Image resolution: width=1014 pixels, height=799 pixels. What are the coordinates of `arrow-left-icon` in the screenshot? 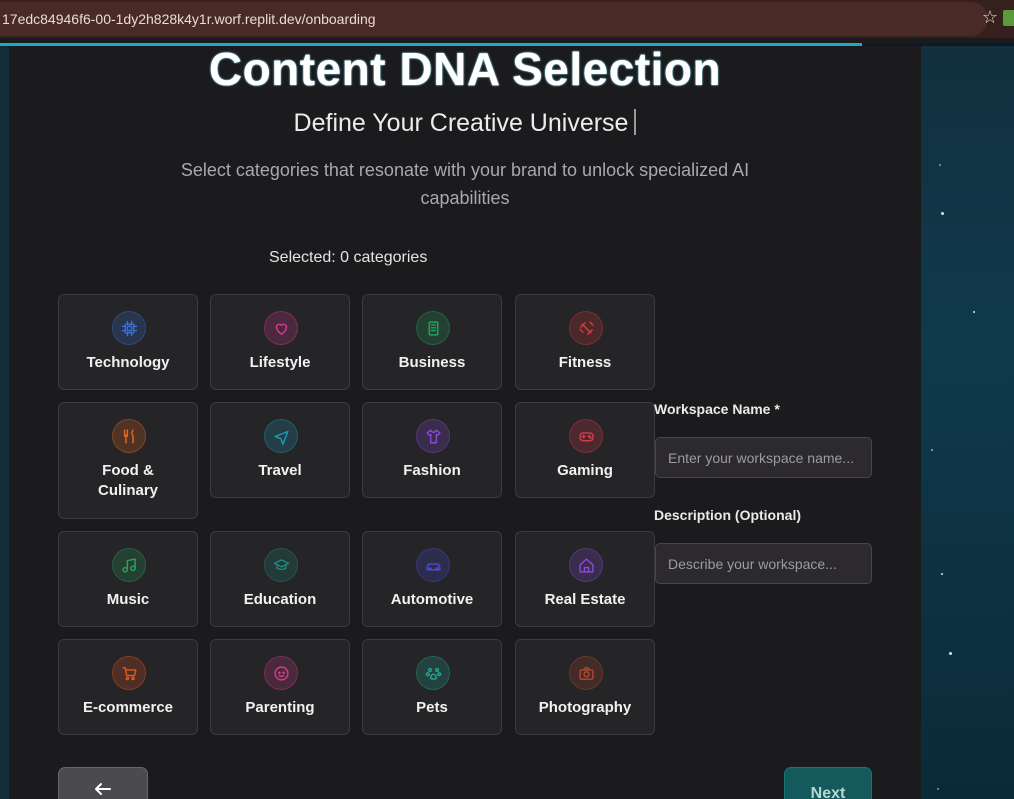 It's located at (103, 789).